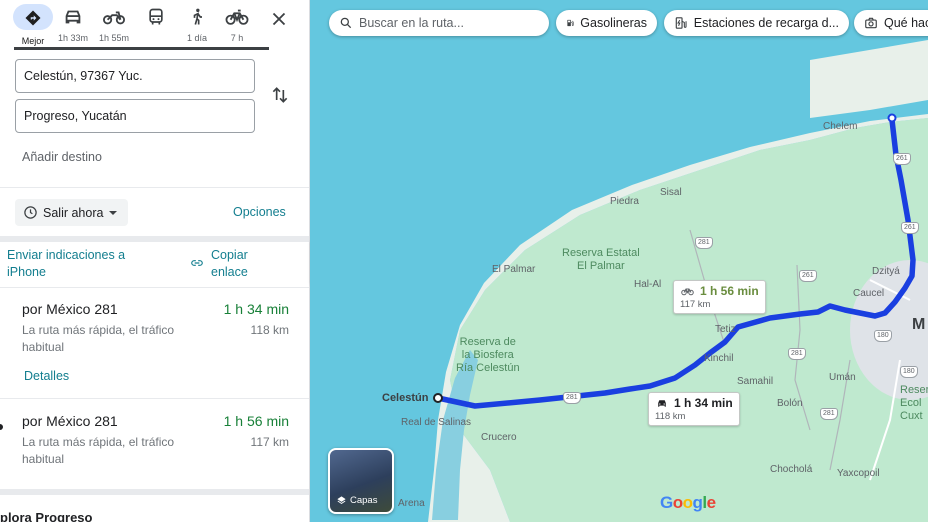  What do you see at coordinates (73, 26) in the screenshot?
I see `mode-car-button: 1h 33m` at bounding box center [73, 26].